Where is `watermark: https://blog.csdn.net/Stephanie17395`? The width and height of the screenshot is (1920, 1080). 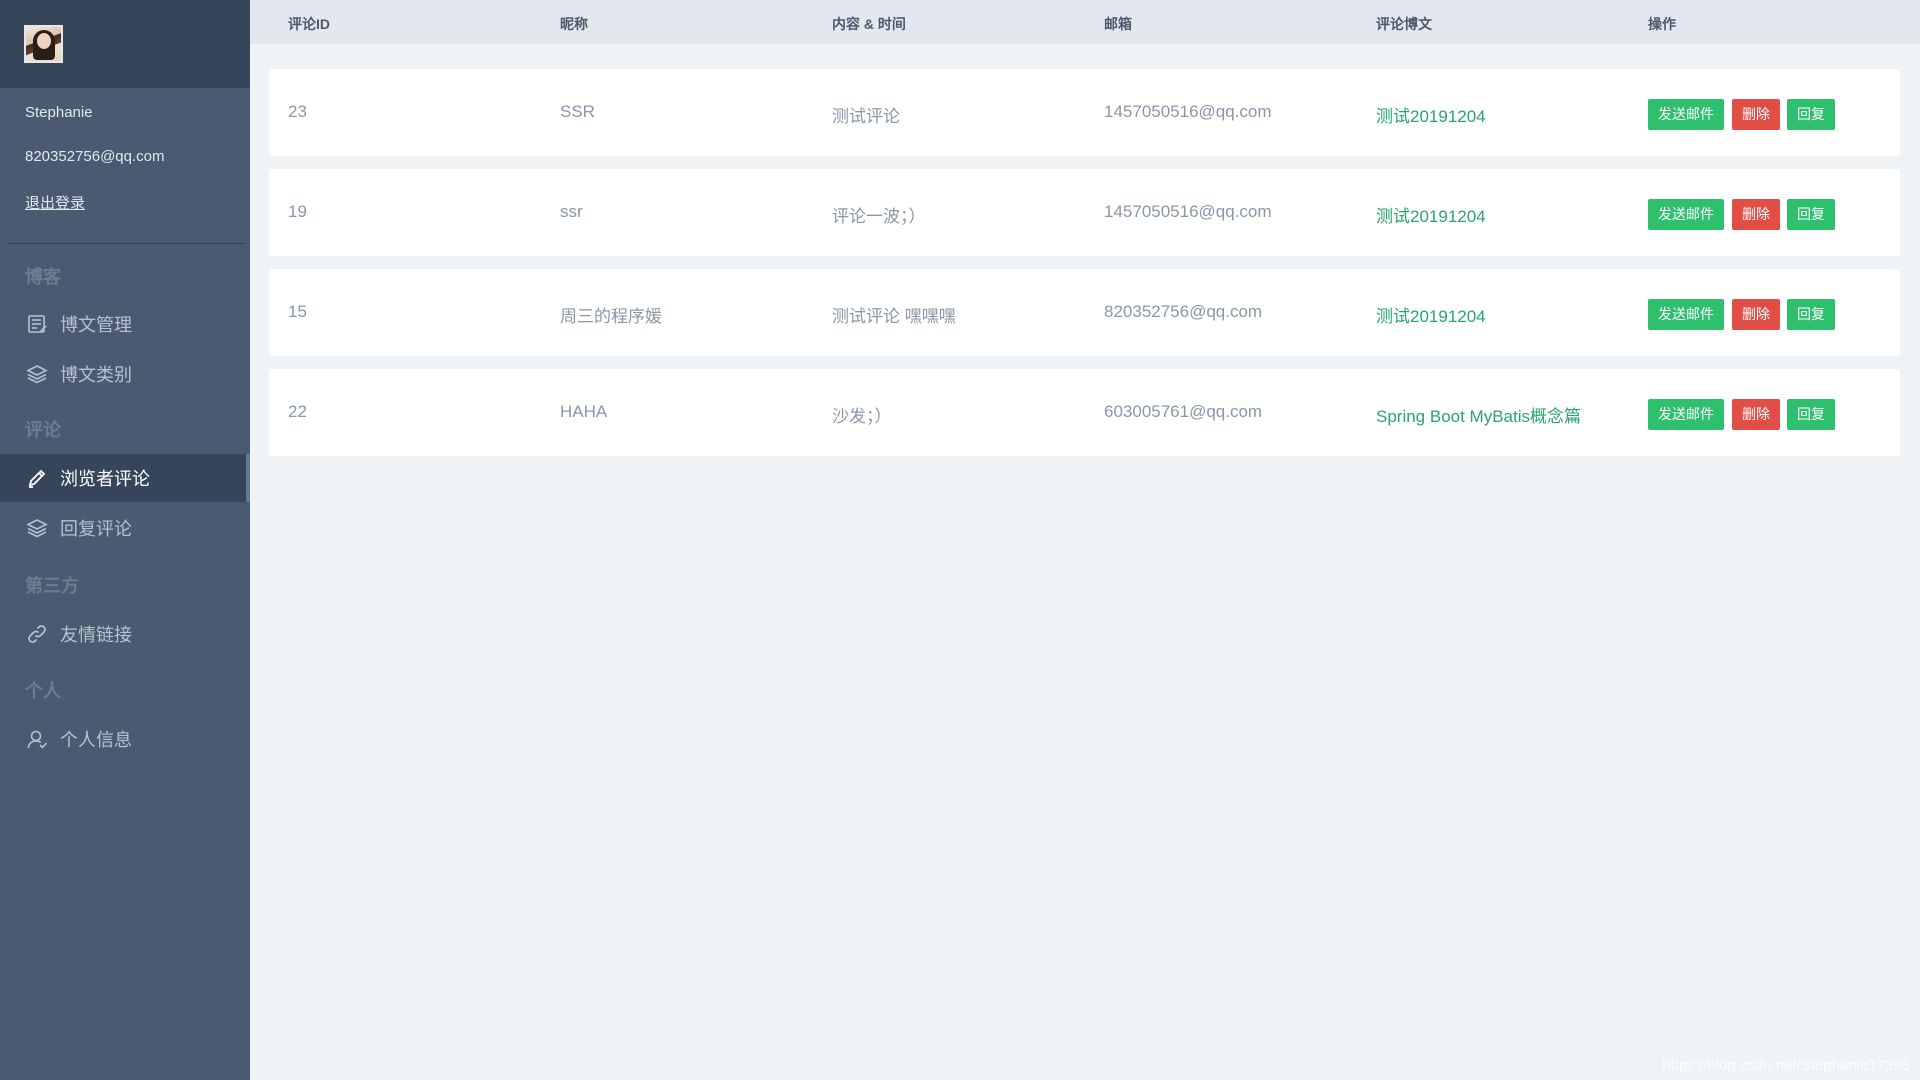 watermark: https://blog.csdn.net/Stephanie17395 is located at coordinates (1786, 1065).